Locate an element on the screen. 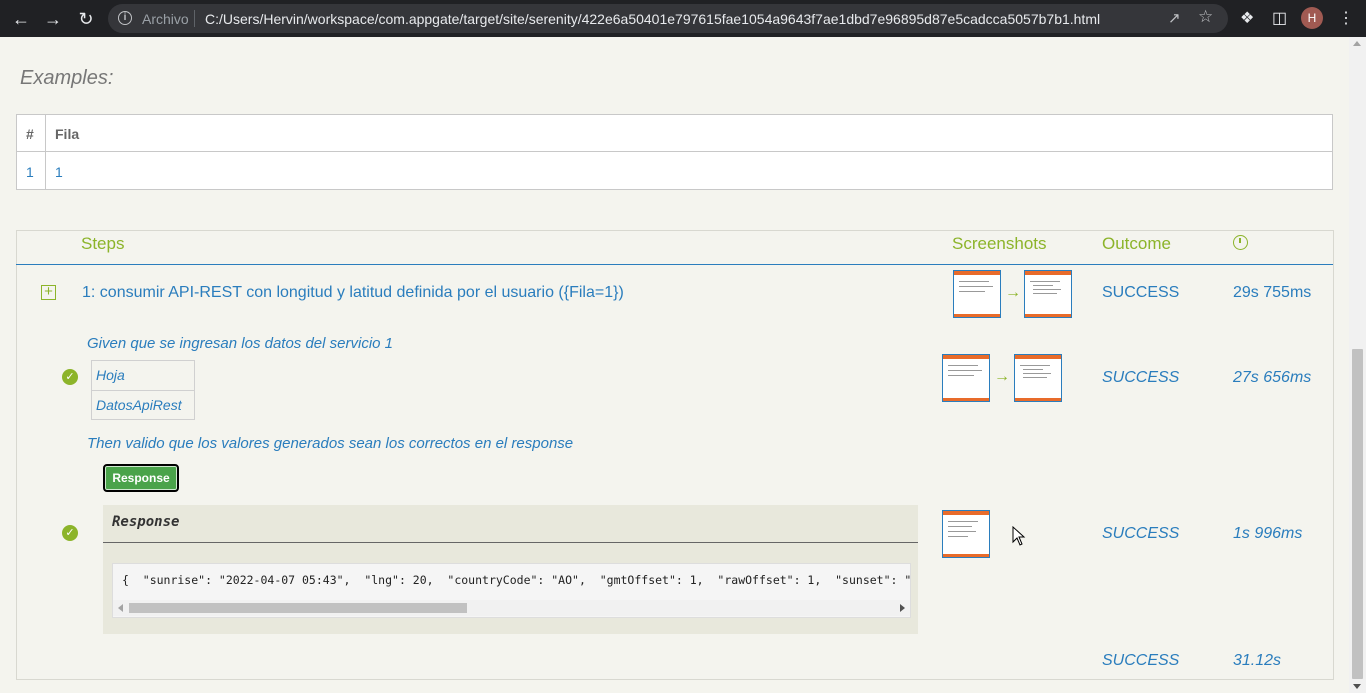 This screenshot has height=693, width=1366. scroll-right-arrow-icon is located at coordinates (902, 608).